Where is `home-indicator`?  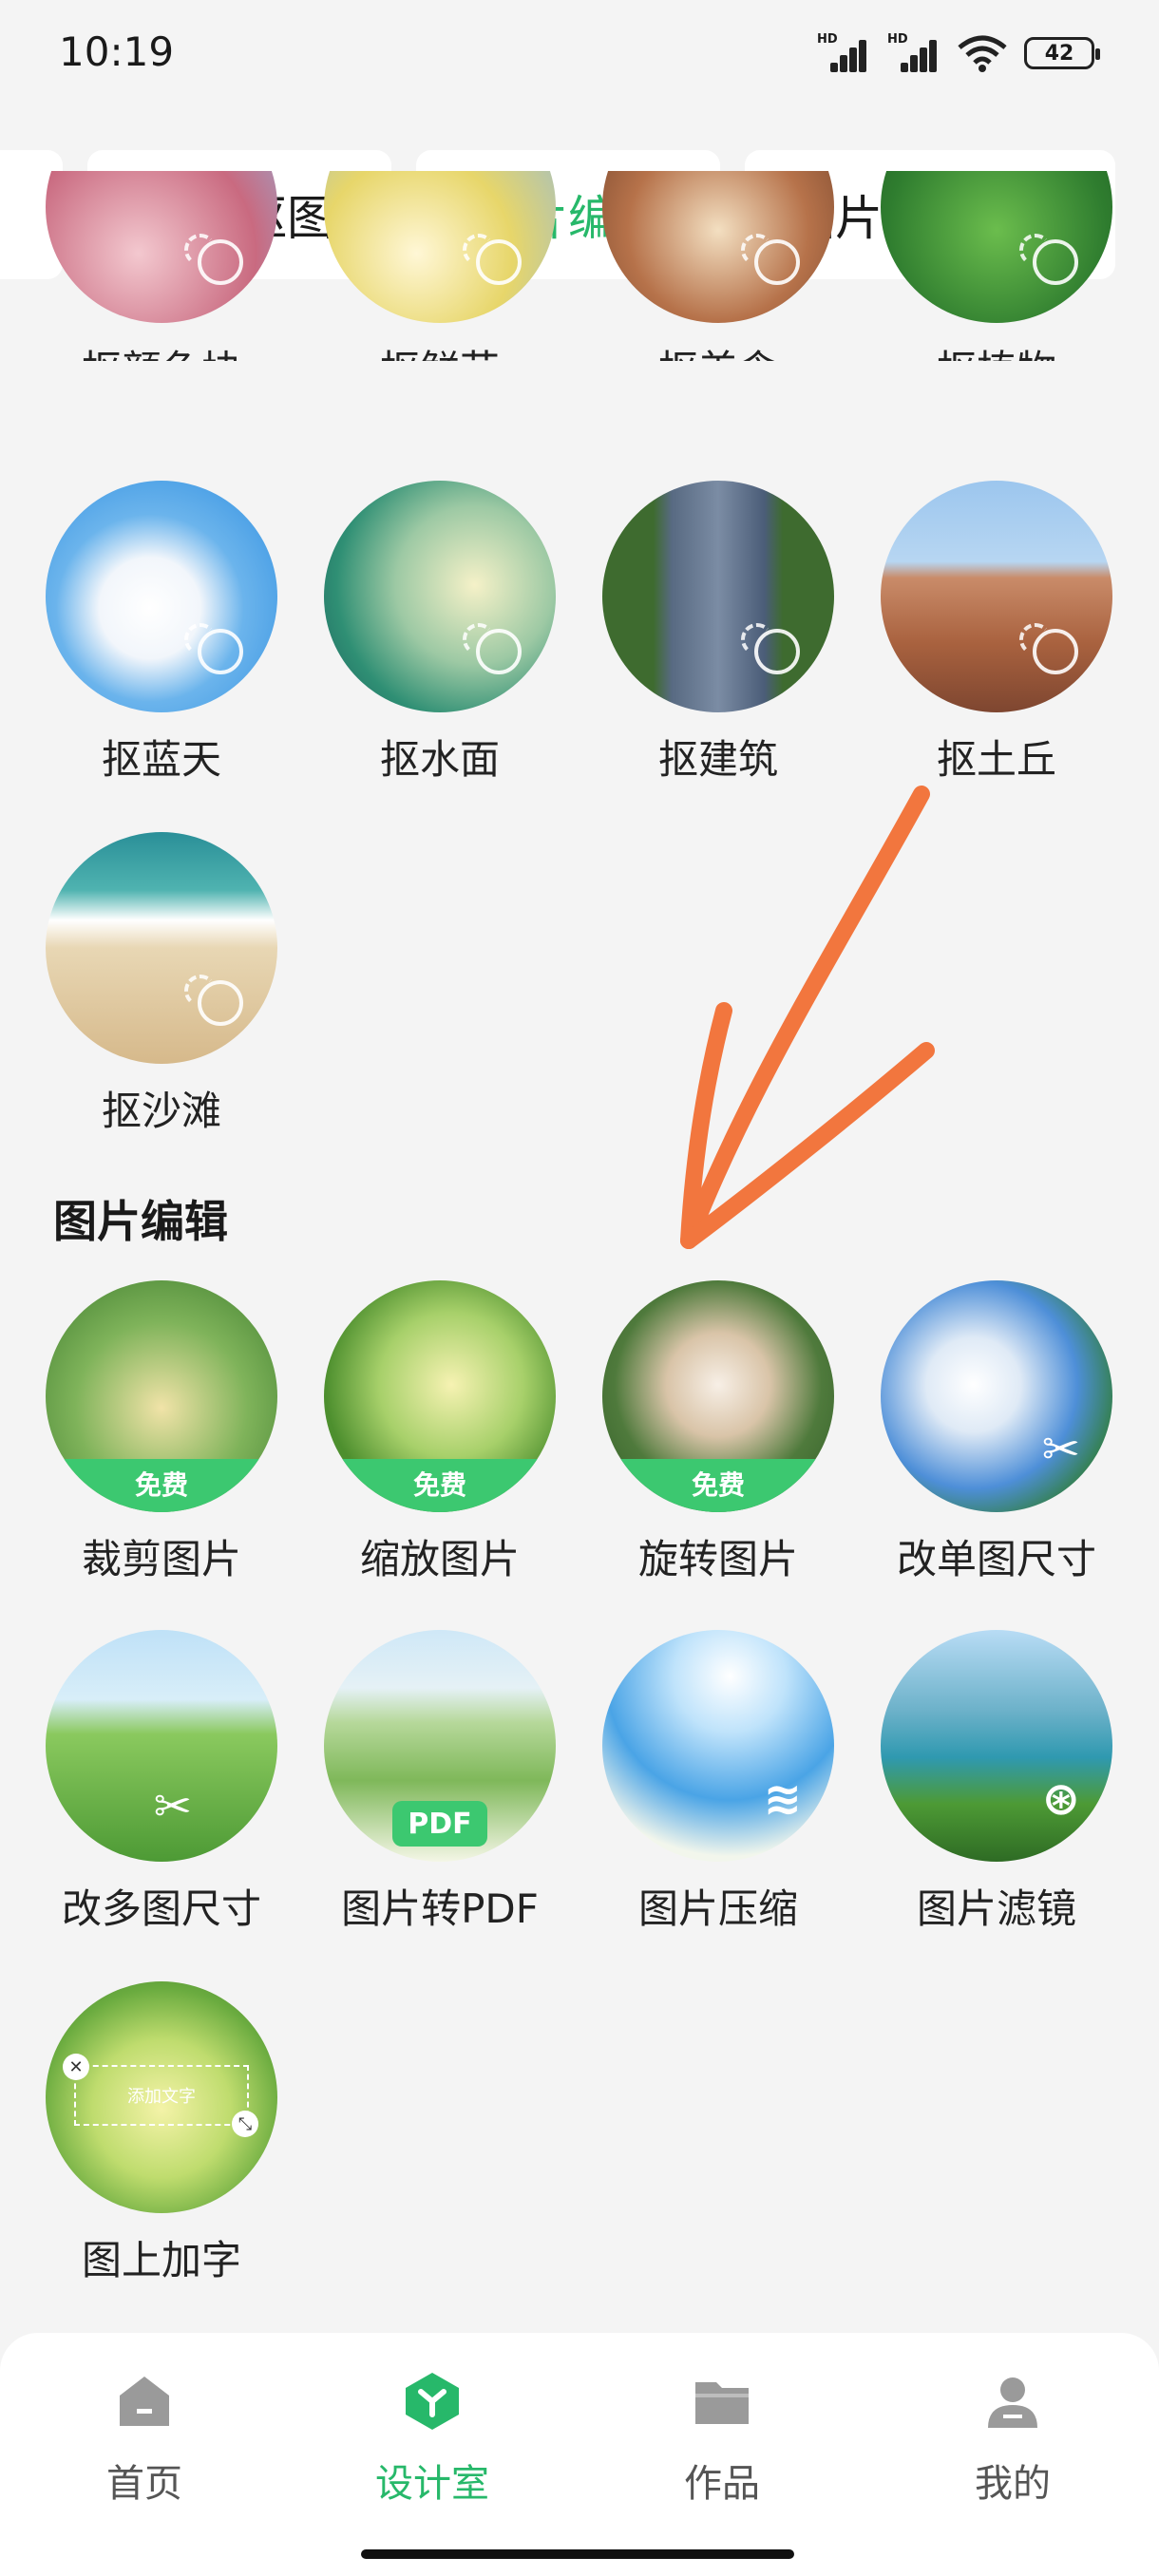 home-indicator is located at coordinates (577, 2554).